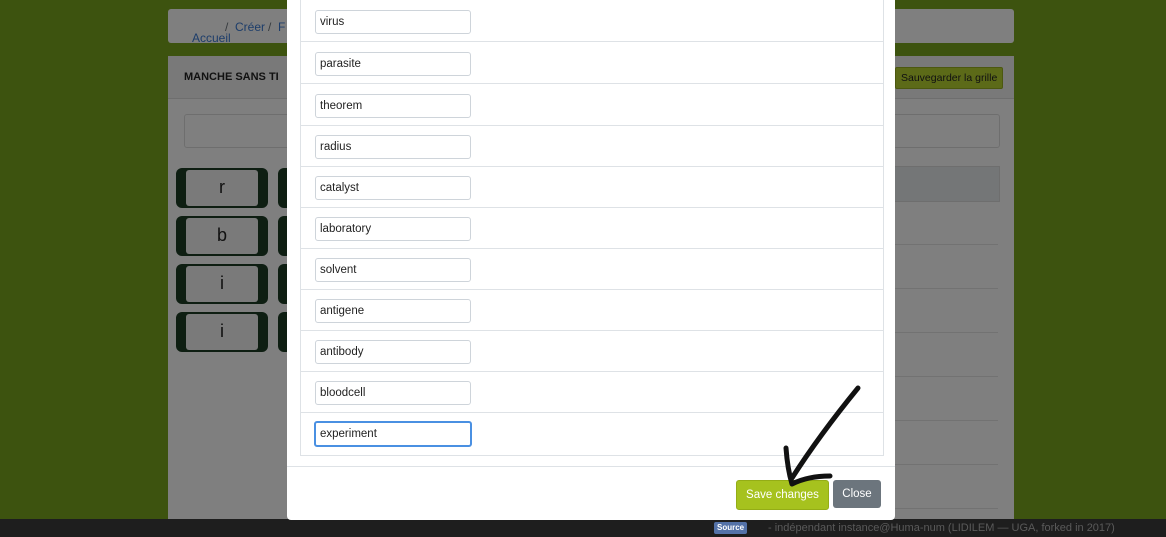  I want to click on source-badge: Source, so click(731, 528).